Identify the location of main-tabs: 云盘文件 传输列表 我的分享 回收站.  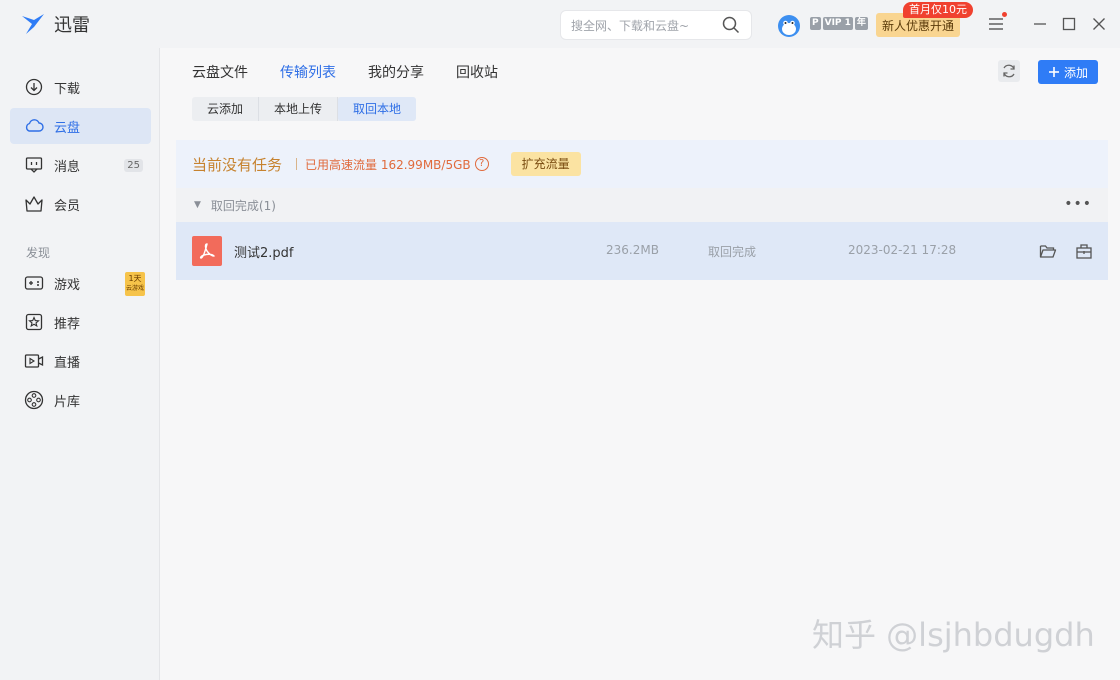
(345, 72).